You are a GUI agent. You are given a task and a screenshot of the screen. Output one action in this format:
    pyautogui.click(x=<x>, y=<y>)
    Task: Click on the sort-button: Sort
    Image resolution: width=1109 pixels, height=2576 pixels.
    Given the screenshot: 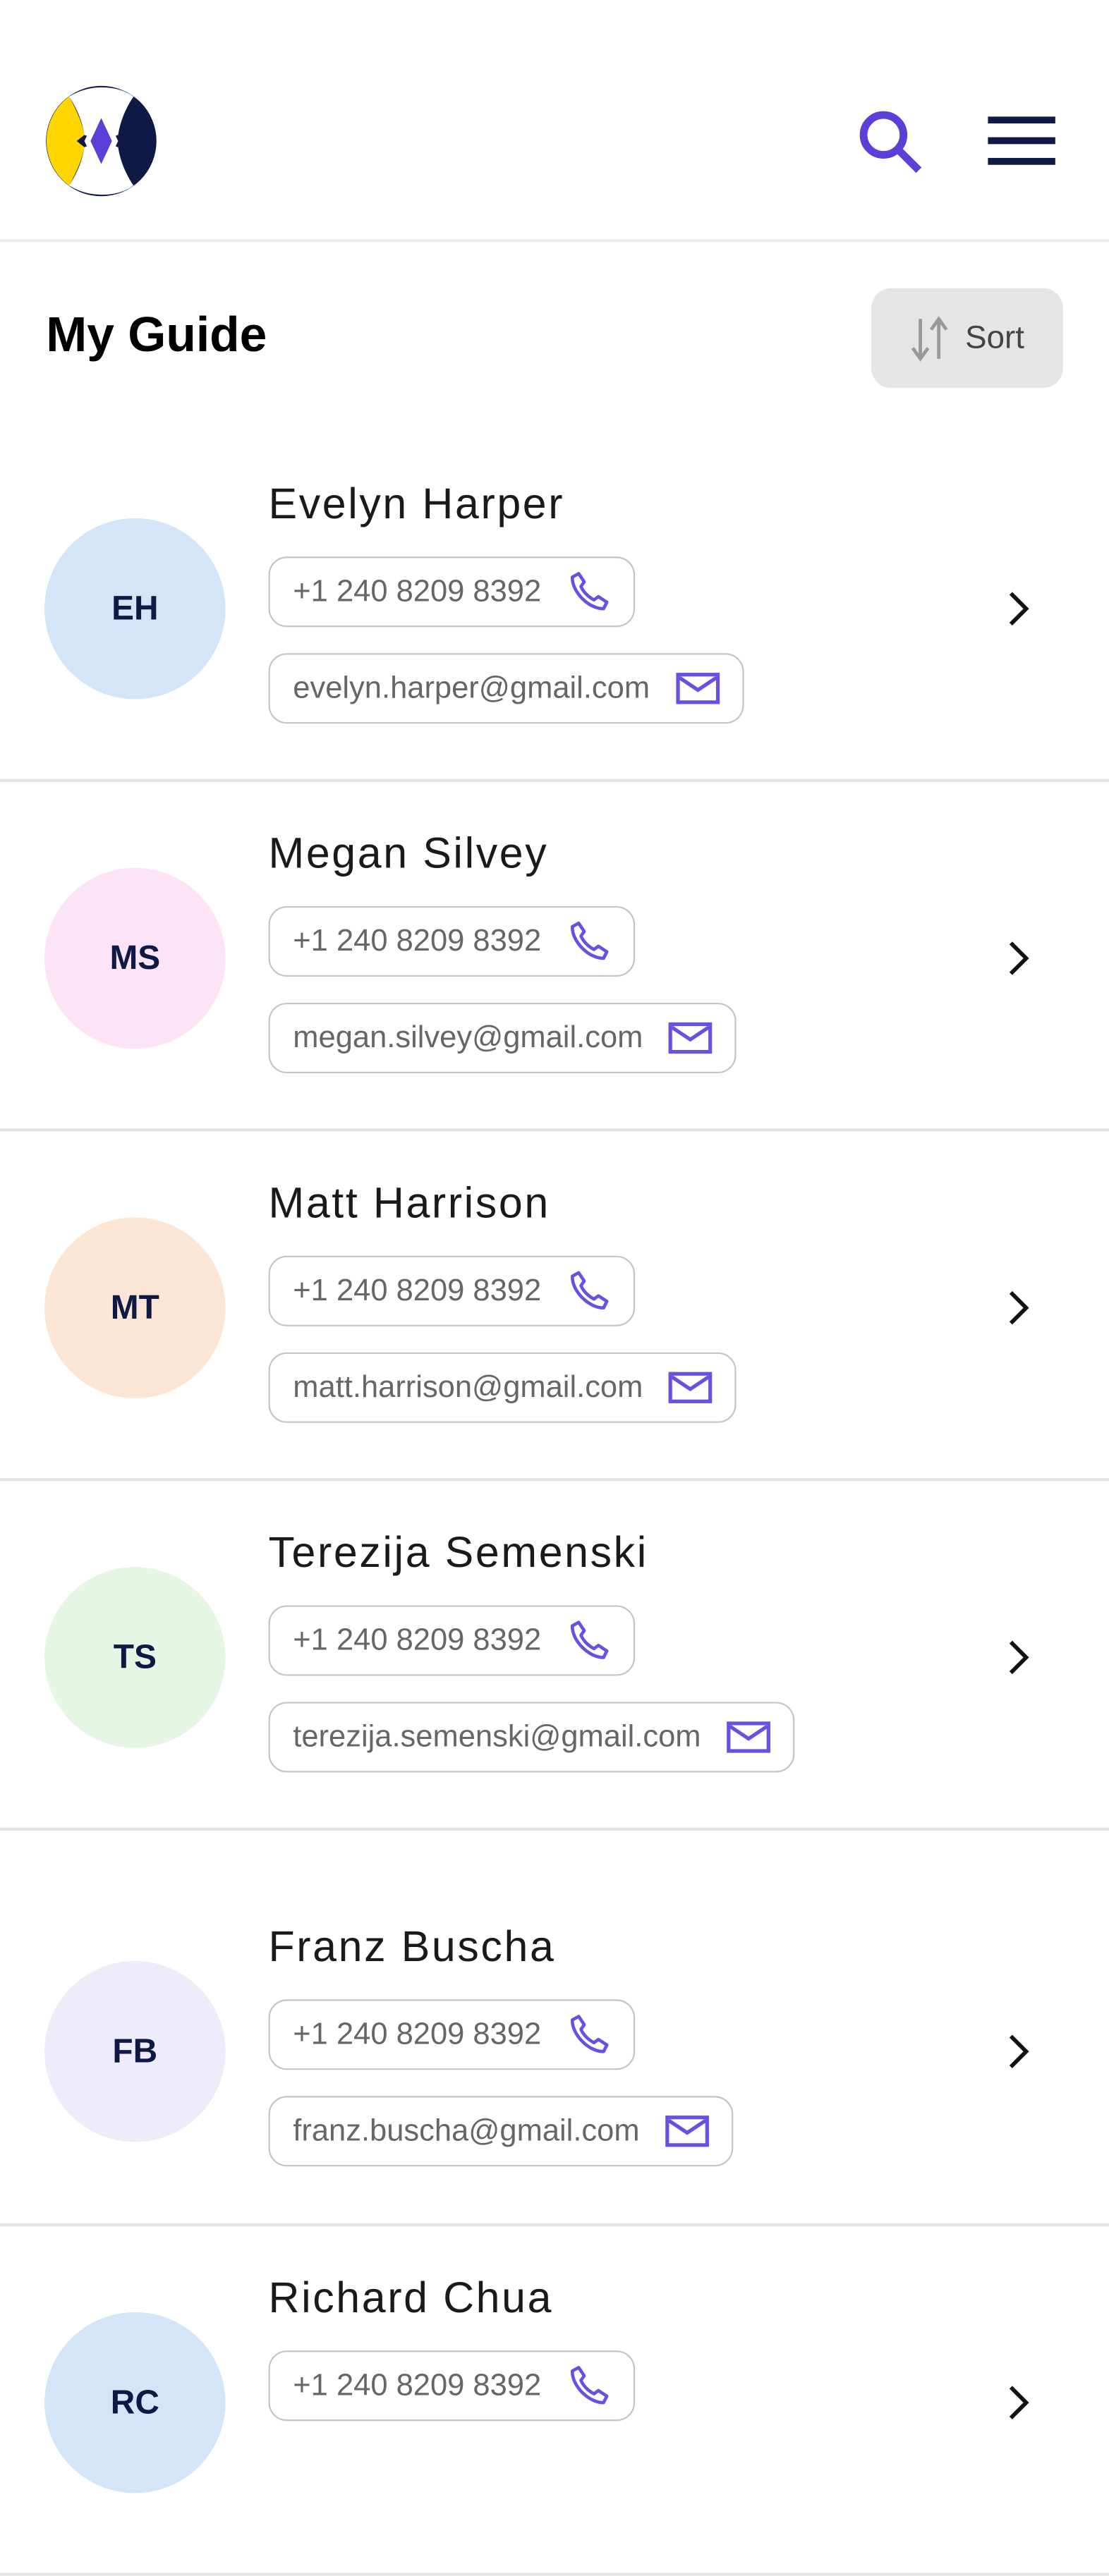 What is the action you would take?
    pyautogui.click(x=967, y=339)
    